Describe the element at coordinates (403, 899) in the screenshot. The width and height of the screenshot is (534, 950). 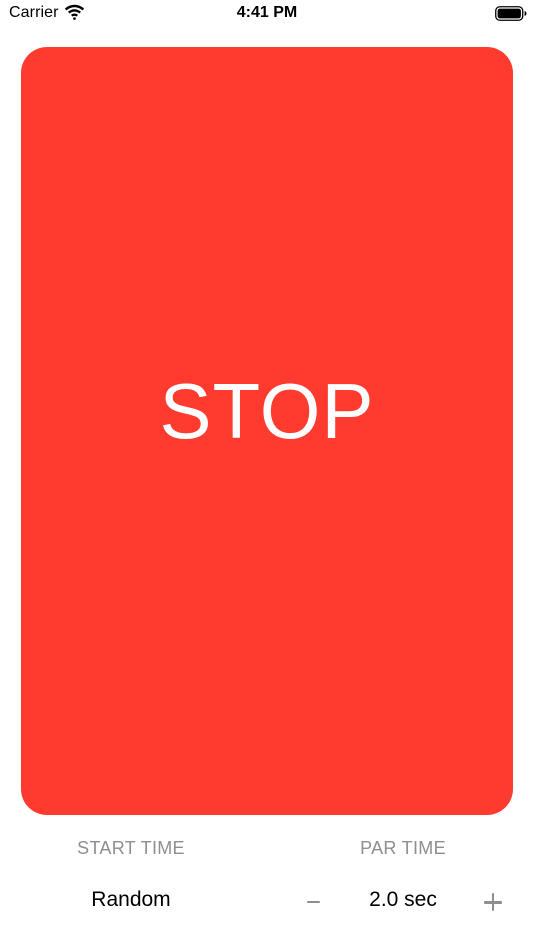
I see `par-time-value: 2.0 sec` at that location.